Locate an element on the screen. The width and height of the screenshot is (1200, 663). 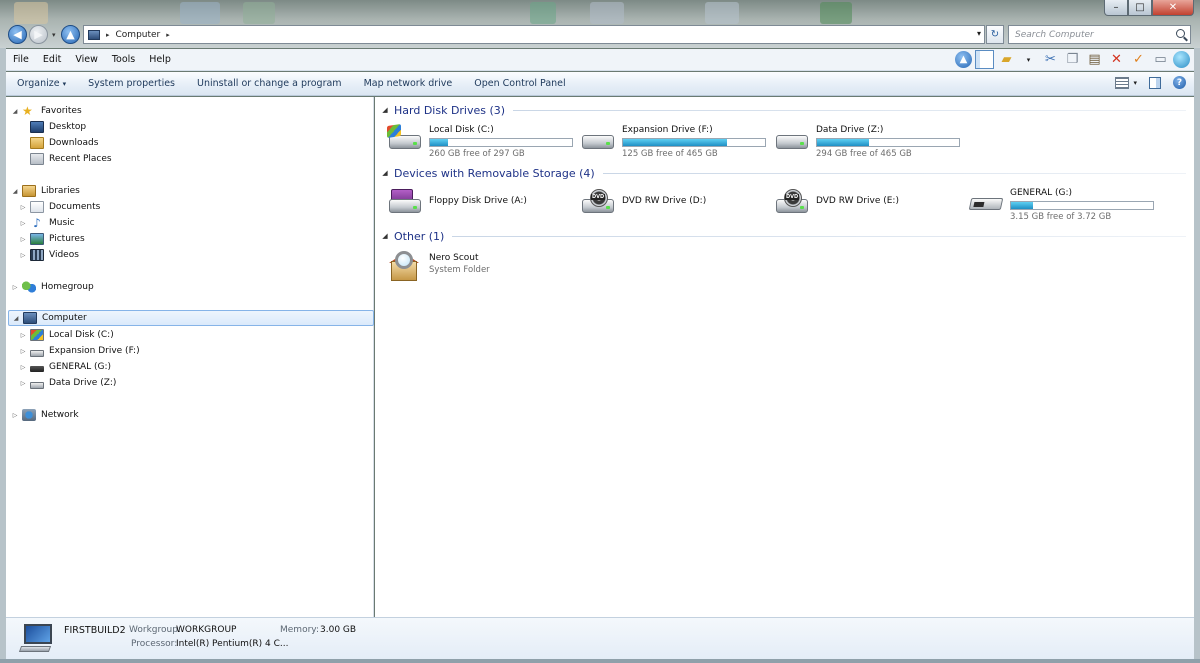
item-tile-nero-scout: Nero Scout System Folder is located at coordinates (476, 267).